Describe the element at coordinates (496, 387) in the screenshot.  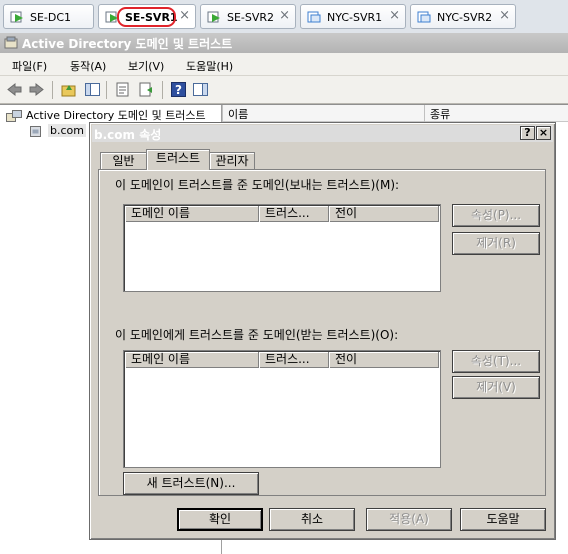
I see `incoming-remove-button: 제거(V)` at that location.